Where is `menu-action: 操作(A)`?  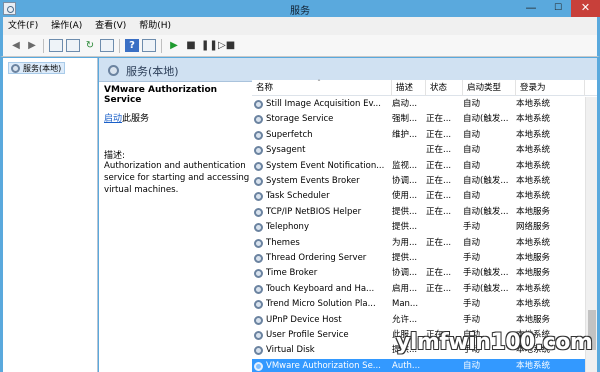
menu-action: 操作(A) is located at coordinates (66, 26).